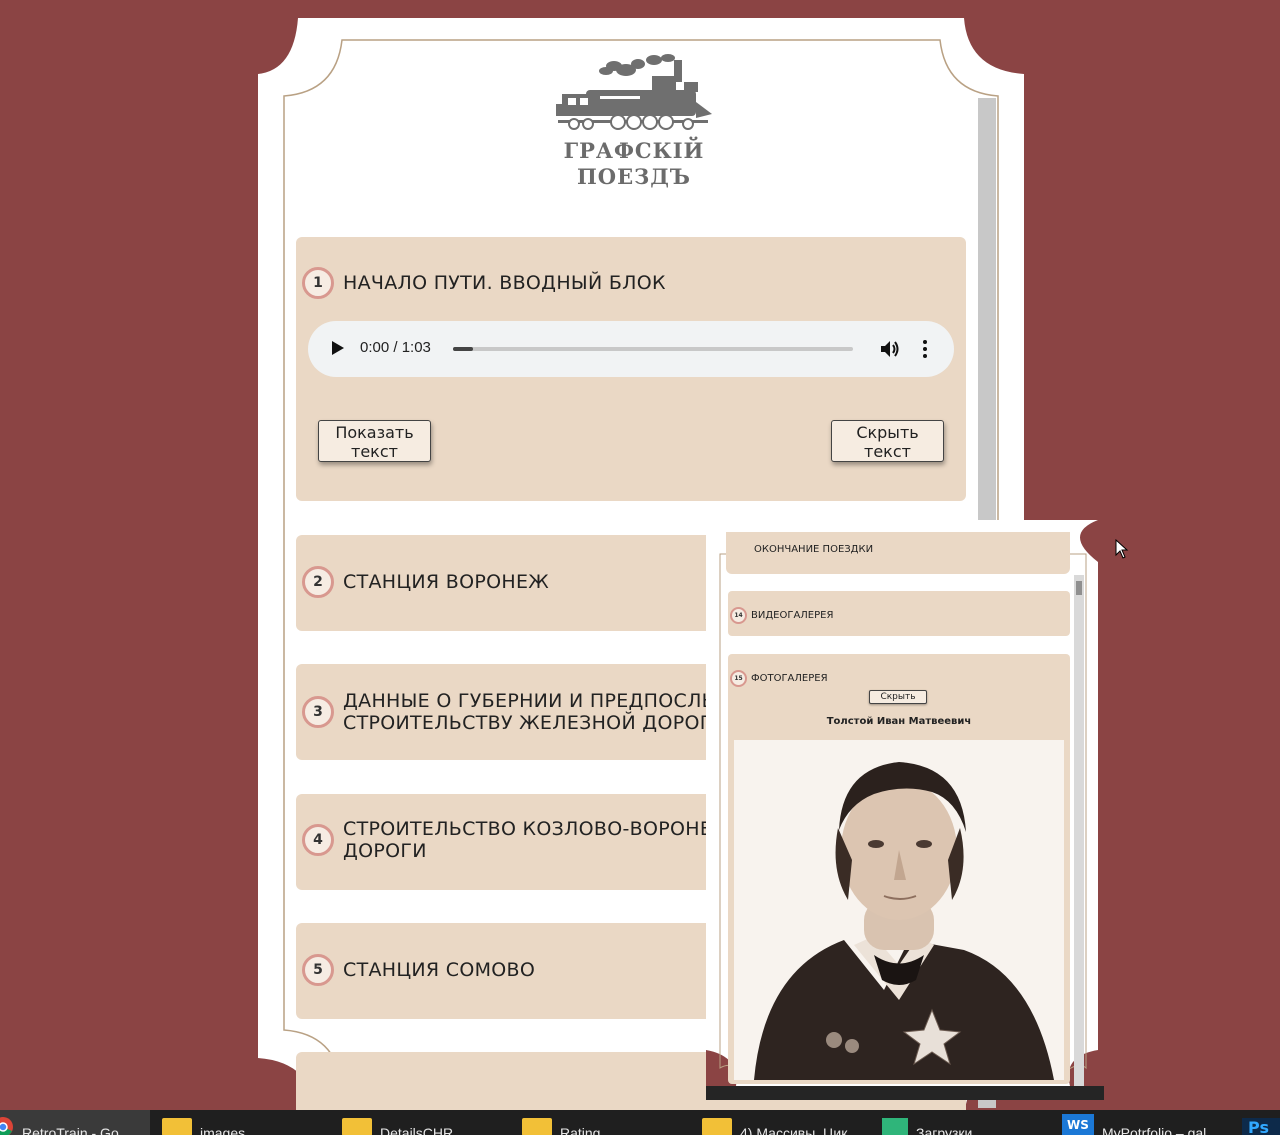 This screenshot has width=1280, height=1135. Describe the element at coordinates (374, 441) in the screenshot. I see `show-text-button: Показать текст` at that location.